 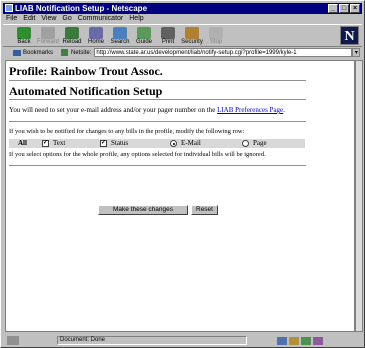 I want to click on email-label: E-Mail, so click(x=191, y=143).